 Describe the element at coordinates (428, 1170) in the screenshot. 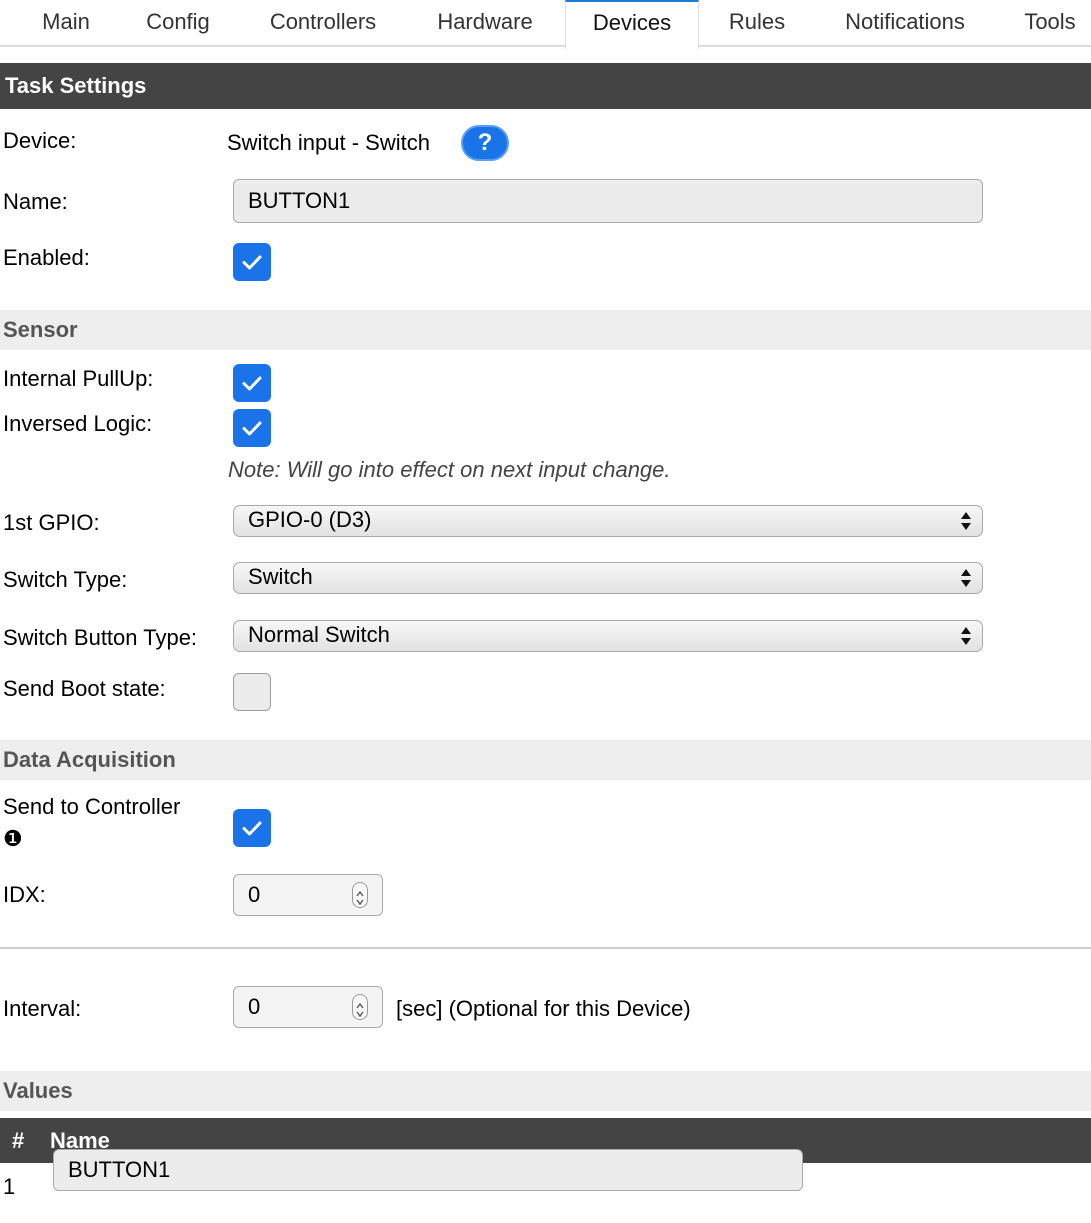

I see `value-name-input: BUTTON1` at that location.